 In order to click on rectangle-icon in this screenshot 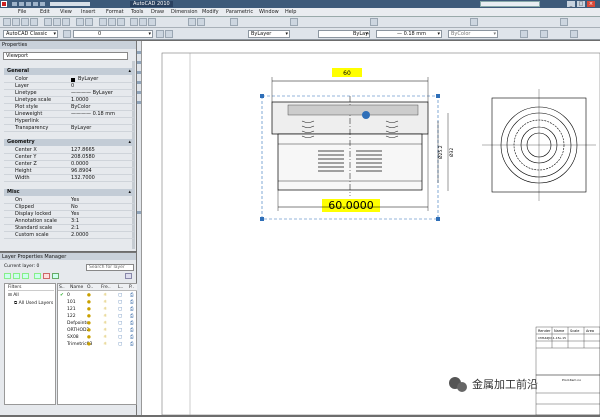, I will do `click(139, 92)`.